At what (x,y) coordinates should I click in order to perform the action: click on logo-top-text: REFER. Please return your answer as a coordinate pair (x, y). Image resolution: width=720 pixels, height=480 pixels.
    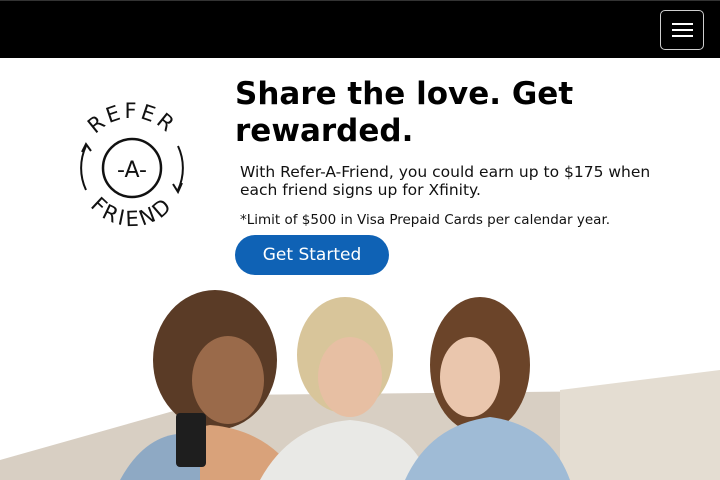
    Looking at the image, I should click on (132, 118).